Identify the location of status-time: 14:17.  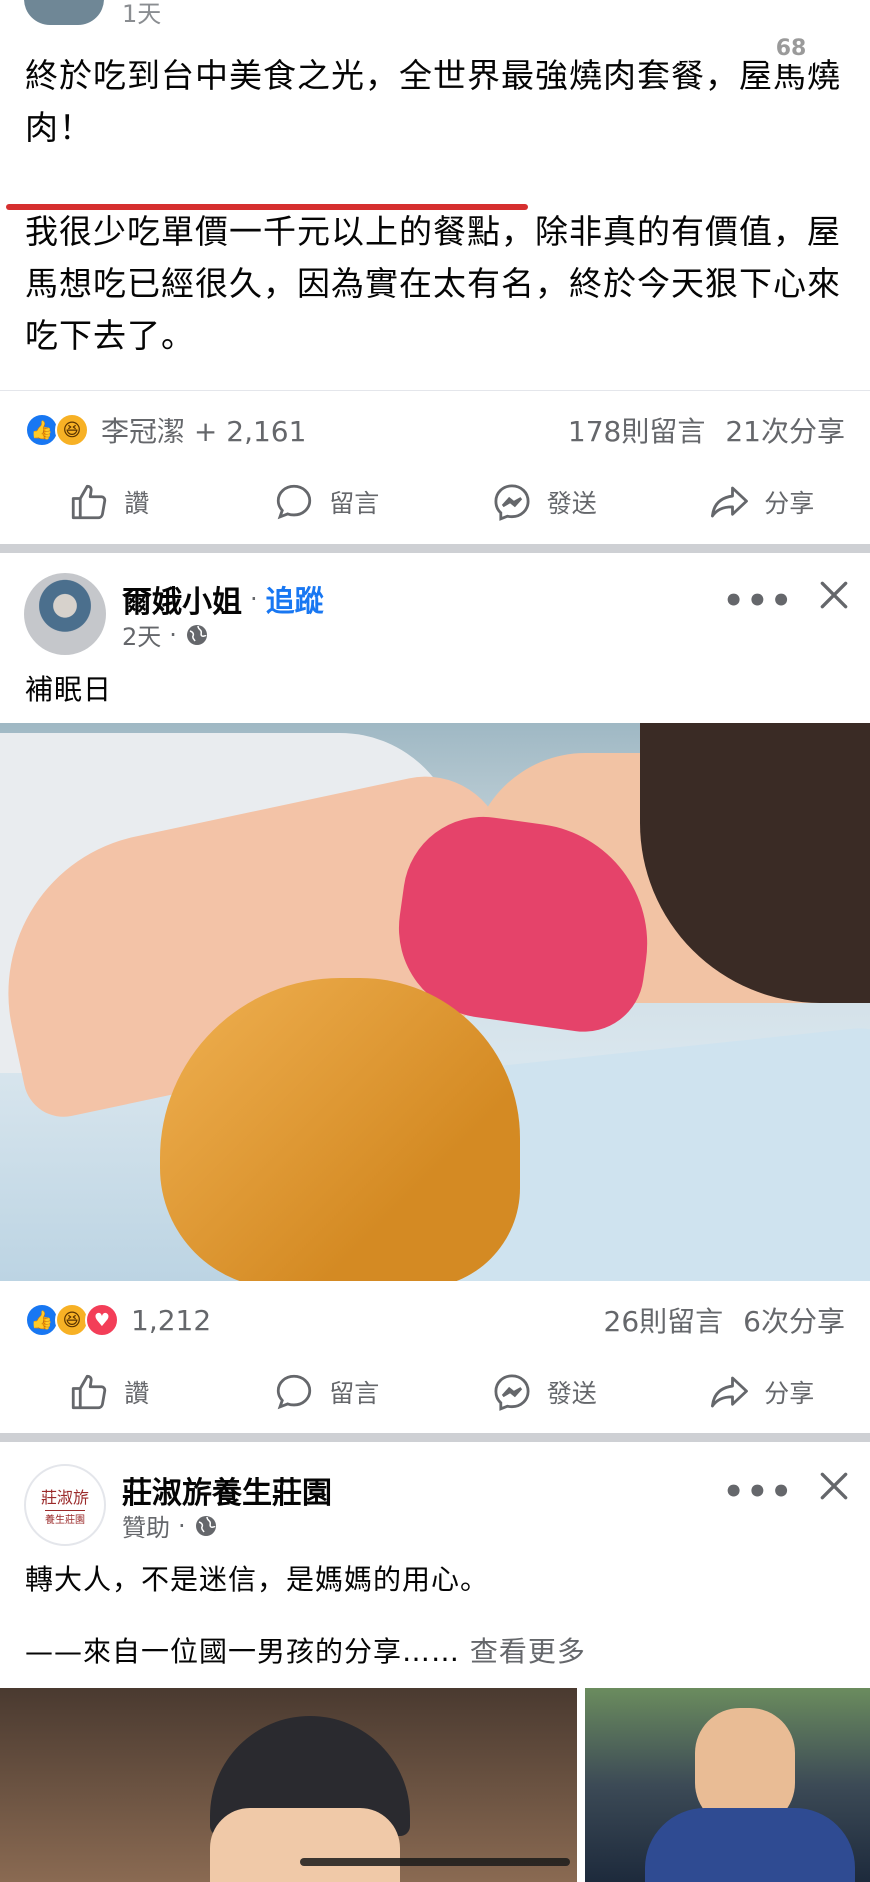
(160, 48).